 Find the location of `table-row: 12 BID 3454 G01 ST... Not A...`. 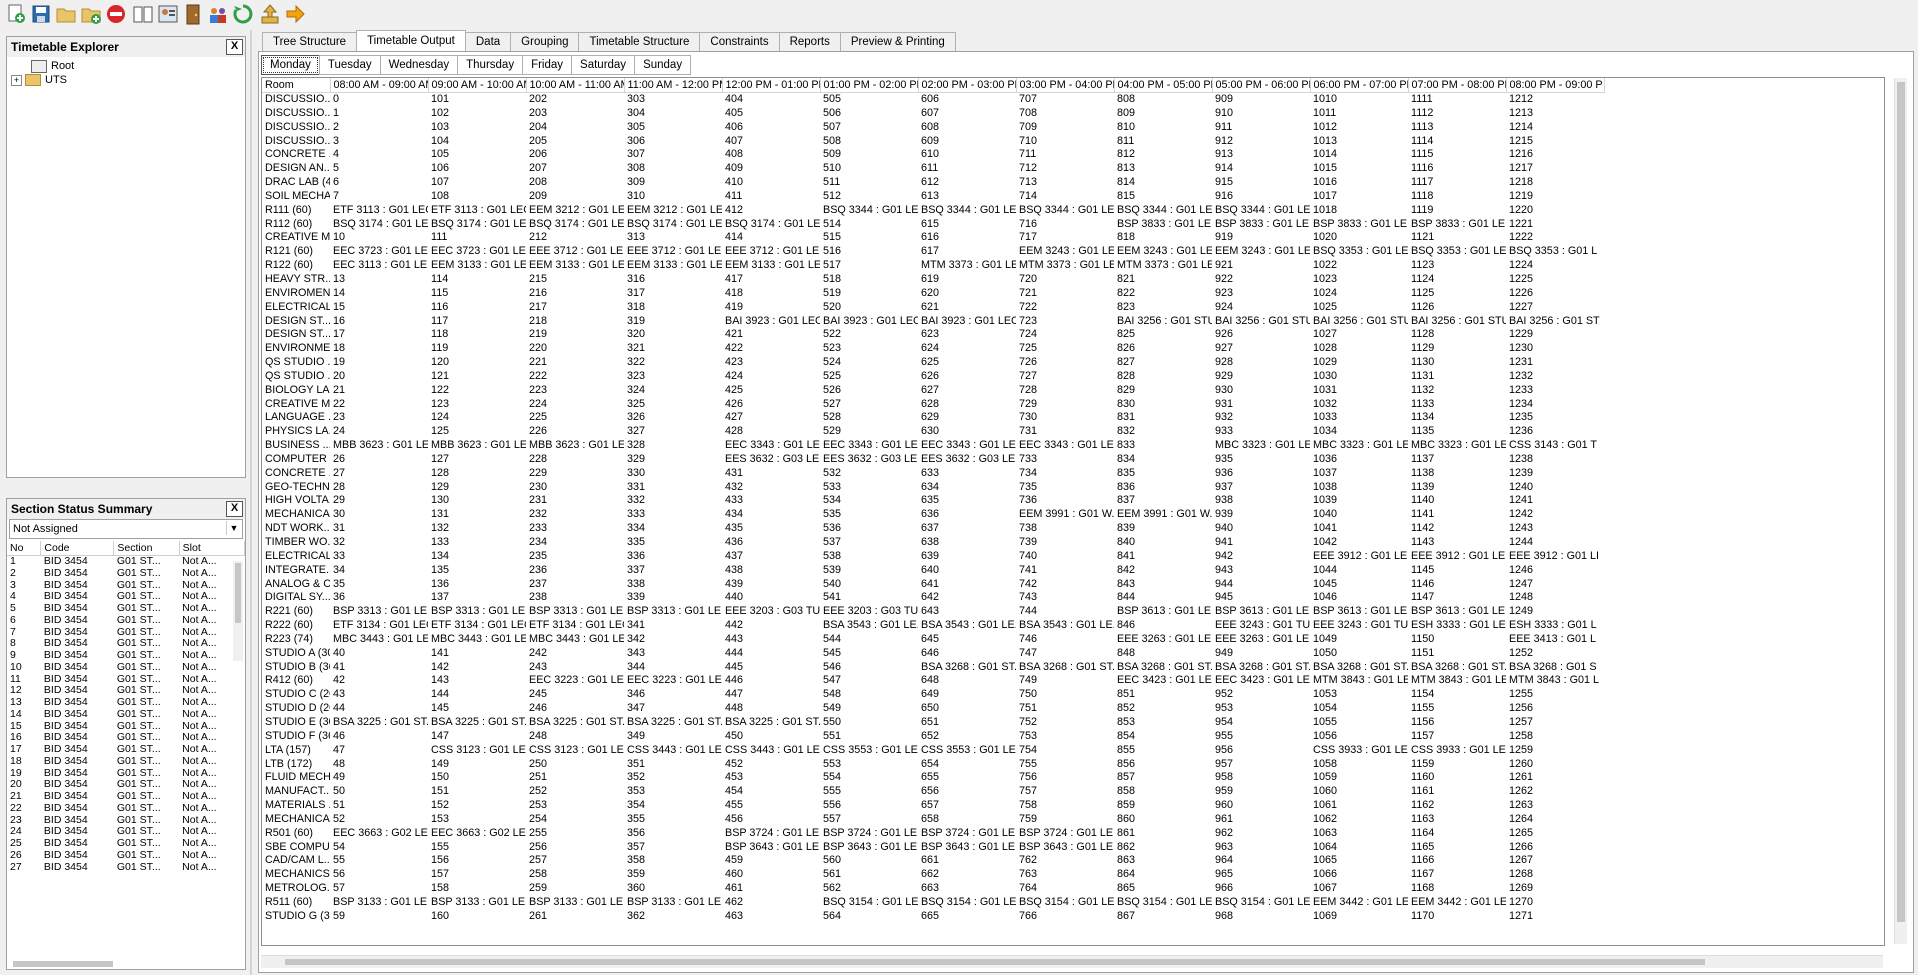

table-row: 12 BID 3454 G01 ST... Not A... is located at coordinates (126, 691).